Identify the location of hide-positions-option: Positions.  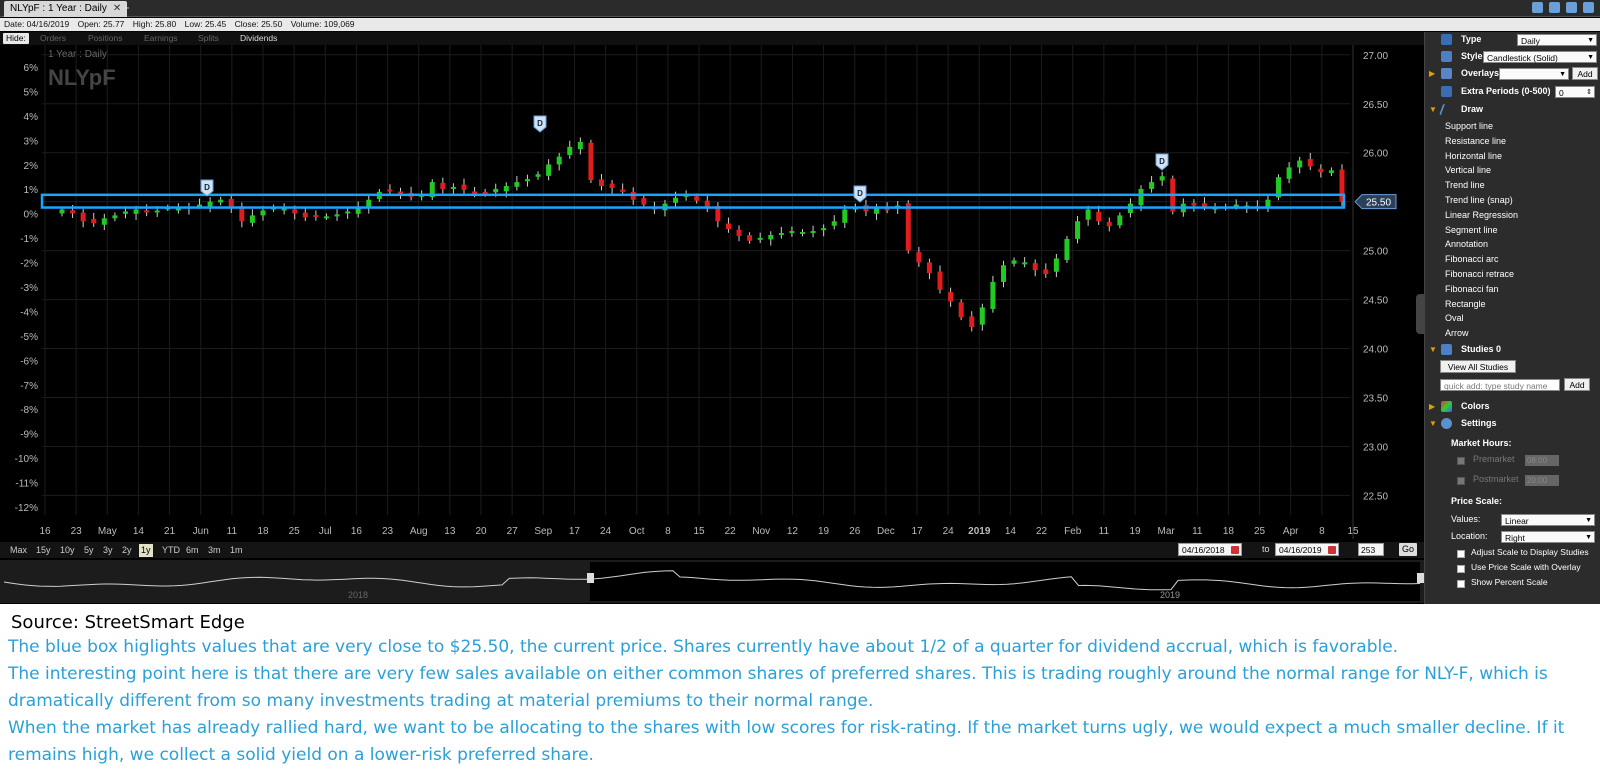
(105, 38).